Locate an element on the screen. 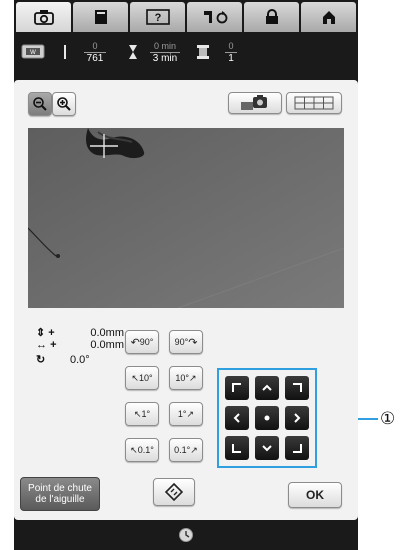 This screenshot has width=410, height=550. callout-number: ① is located at coordinates (388, 419).